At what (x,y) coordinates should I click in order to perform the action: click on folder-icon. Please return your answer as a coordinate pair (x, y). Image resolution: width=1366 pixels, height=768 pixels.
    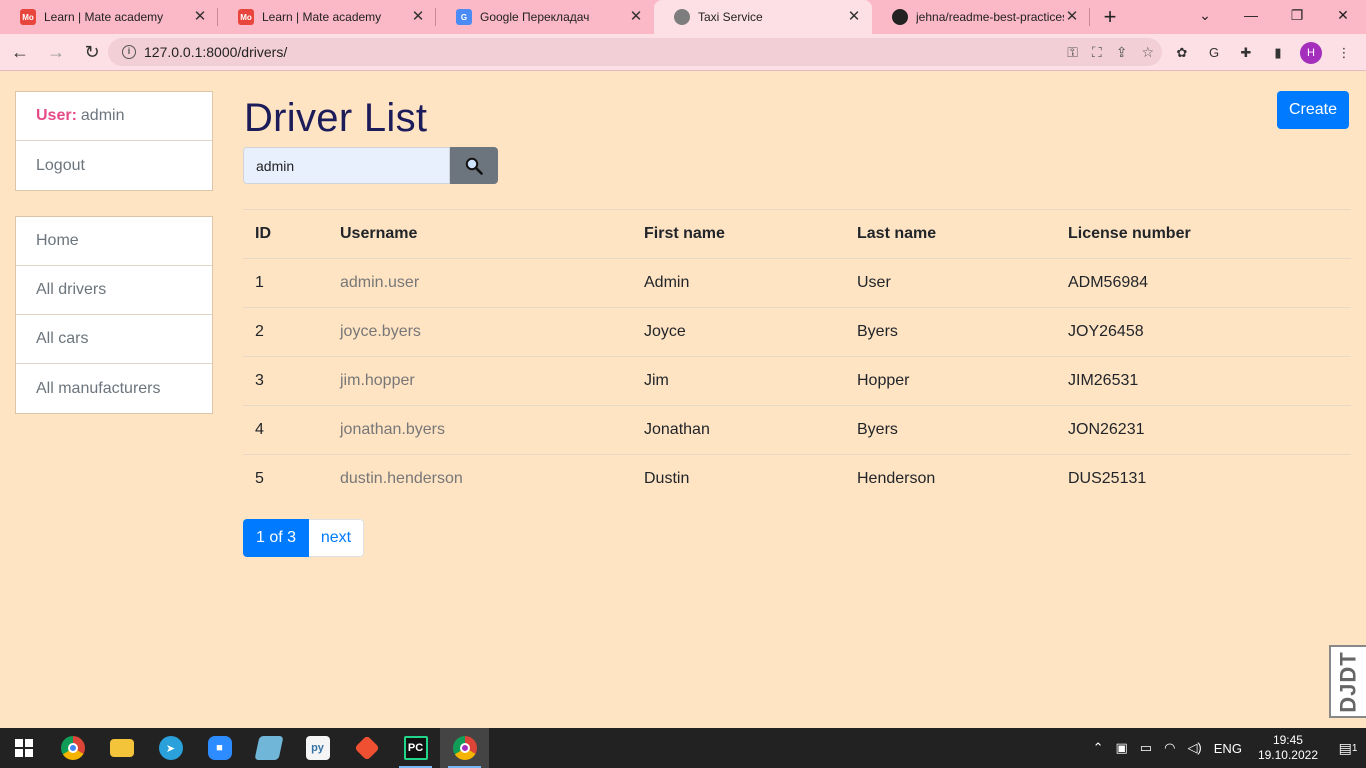
    Looking at the image, I should click on (121, 748).